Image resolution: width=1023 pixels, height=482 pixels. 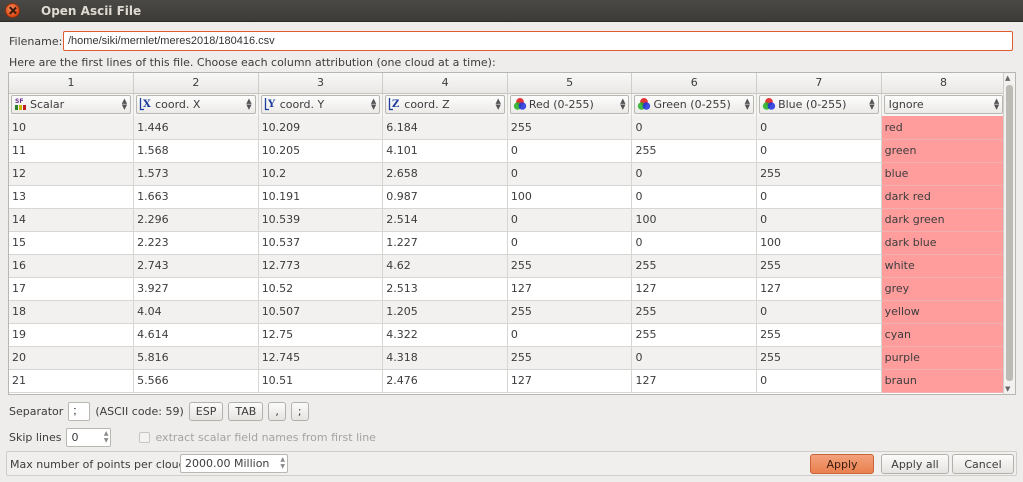 What do you see at coordinates (445, 381) in the screenshot?
I see `table-cell: 2.476` at bounding box center [445, 381].